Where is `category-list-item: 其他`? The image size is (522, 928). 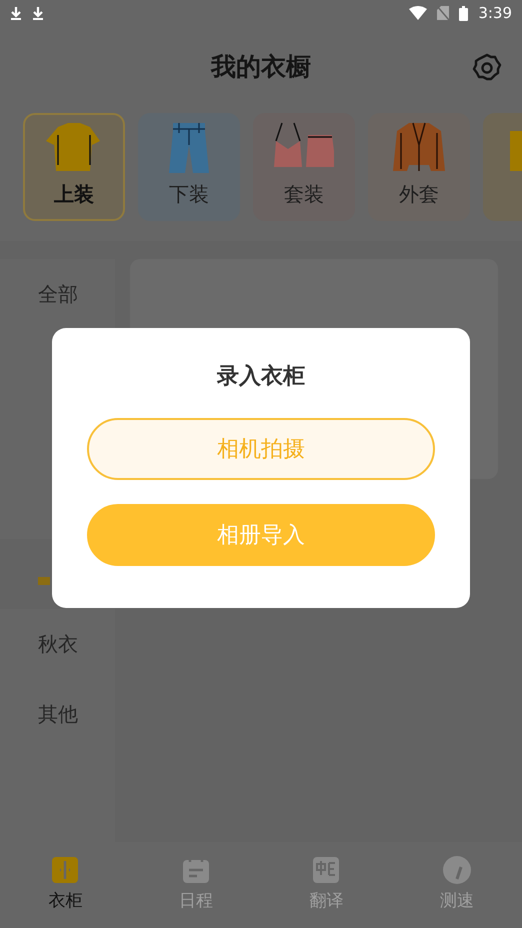
category-list-item: 其他 is located at coordinates (57, 714).